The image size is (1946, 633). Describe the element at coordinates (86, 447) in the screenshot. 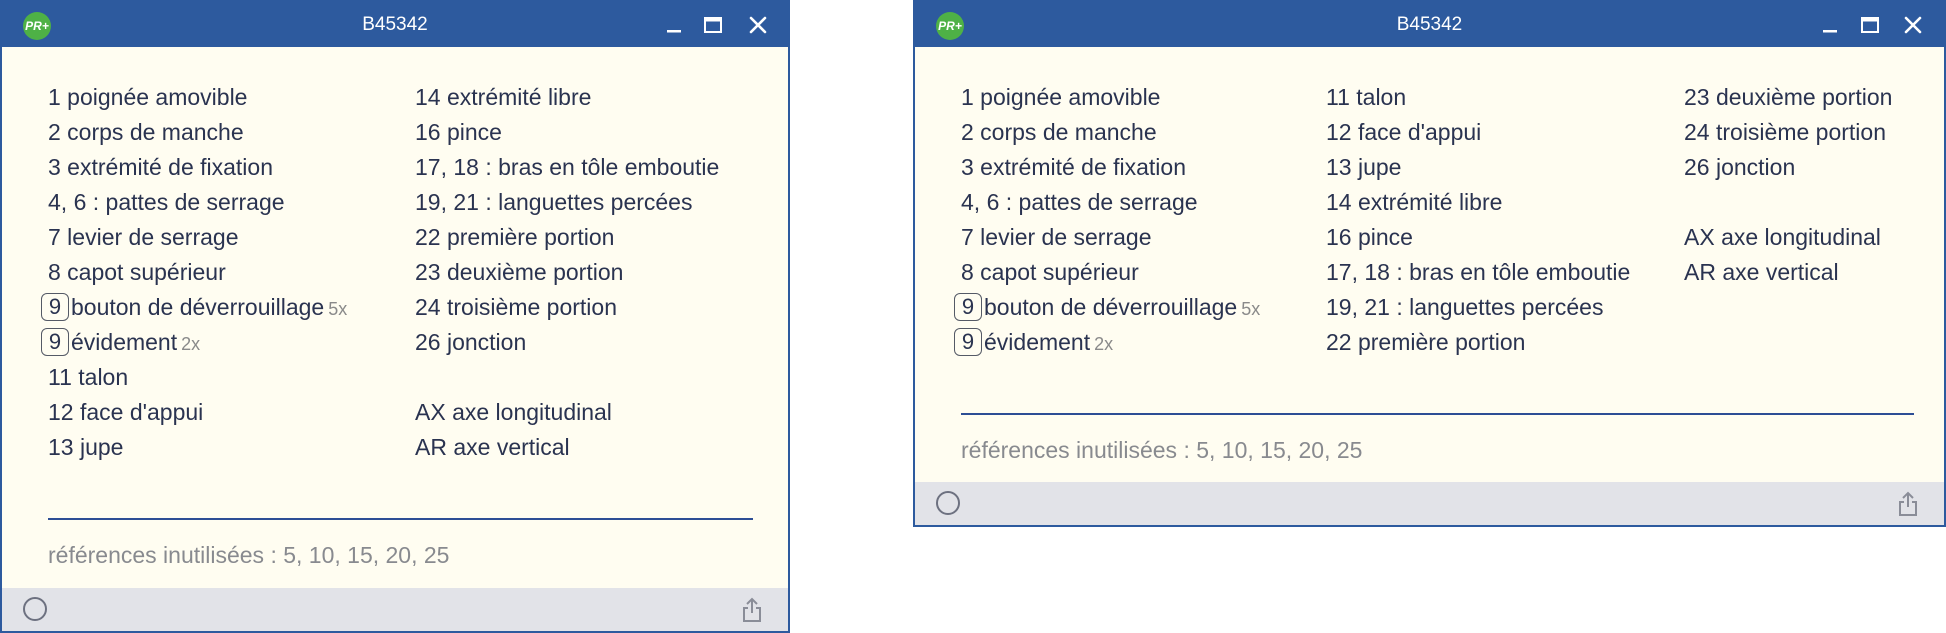

I see `reference-label: 13 jupe` at that location.